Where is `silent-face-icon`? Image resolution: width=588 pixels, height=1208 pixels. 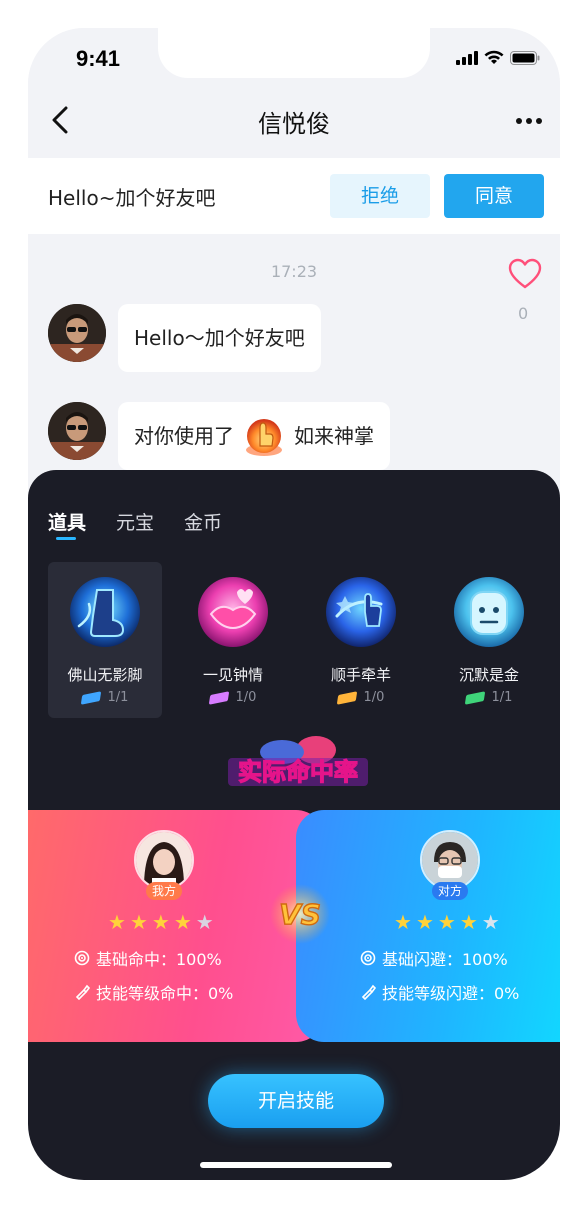
silent-face-icon is located at coordinates (489, 612).